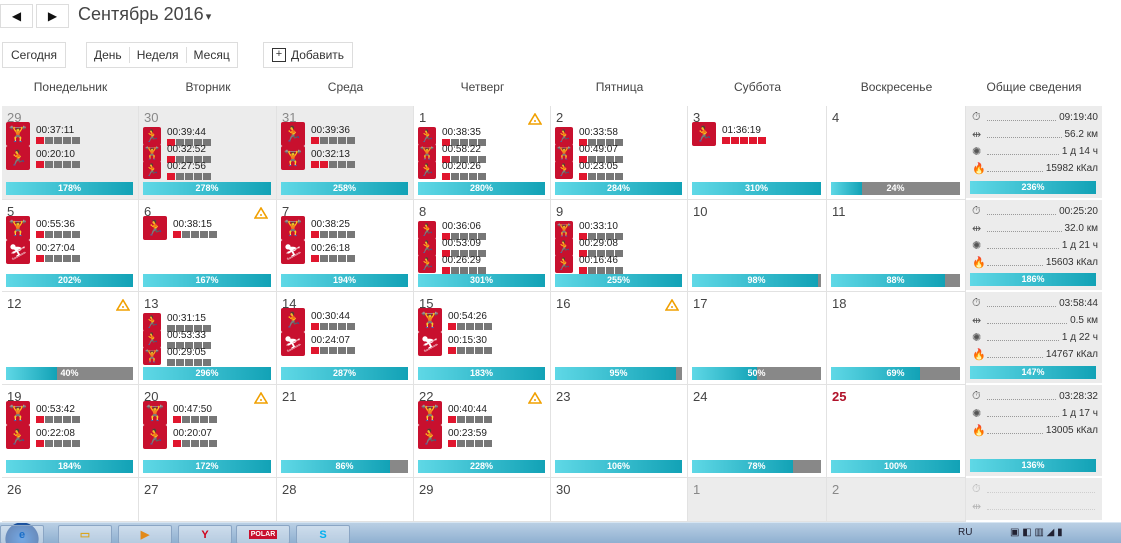 The height and width of the screenshot is (543, 1121). Describe the element at coordinates (70, 500) in the screenshot. I see `day-cell: 26` at that location.